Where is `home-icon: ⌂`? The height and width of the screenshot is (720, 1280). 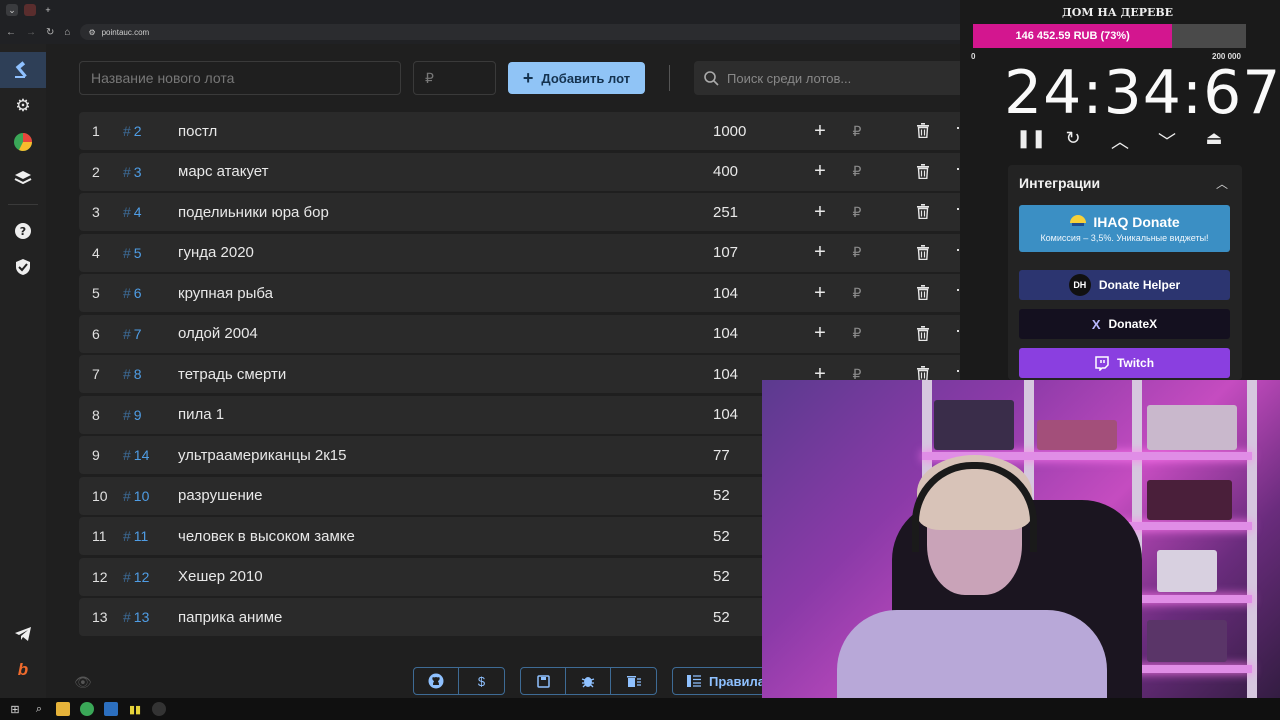
home-icon: ⌂ is located at coordinates (67, 32).